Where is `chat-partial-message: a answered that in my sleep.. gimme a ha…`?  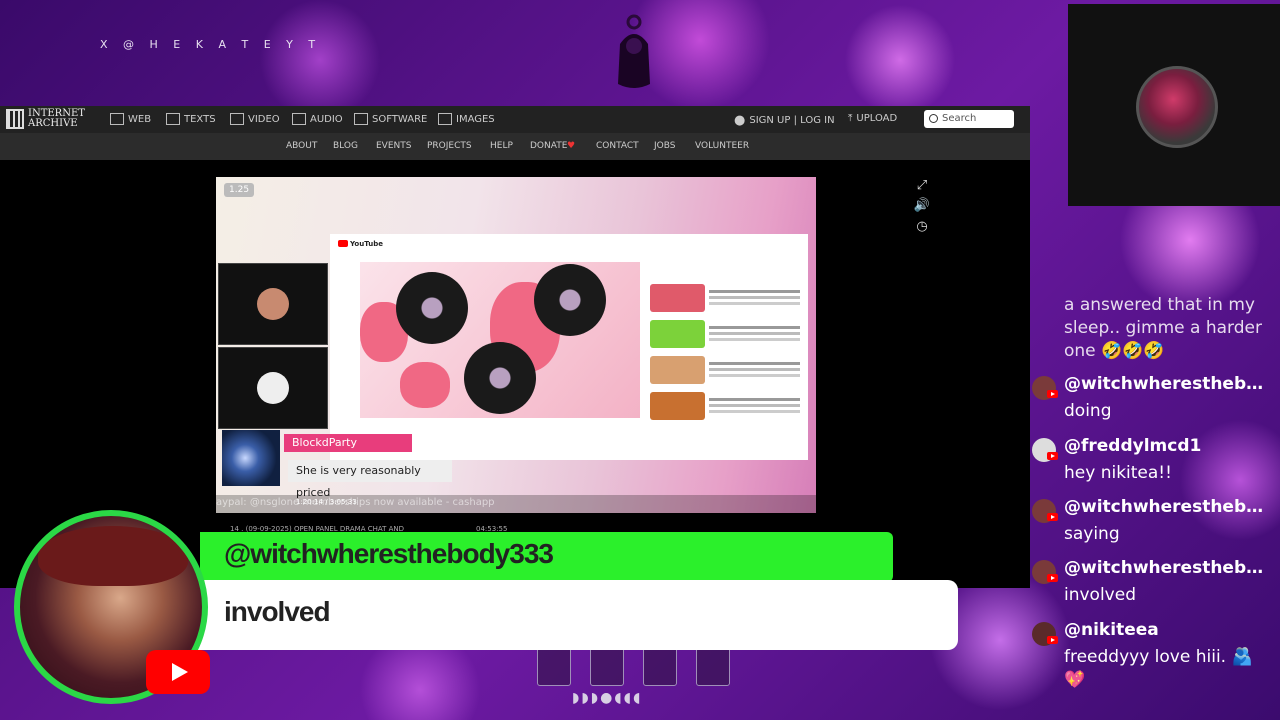
chat-partial-message: a answered that in my sleep.. gimme a ha… is located at coordinates (1163, 328).